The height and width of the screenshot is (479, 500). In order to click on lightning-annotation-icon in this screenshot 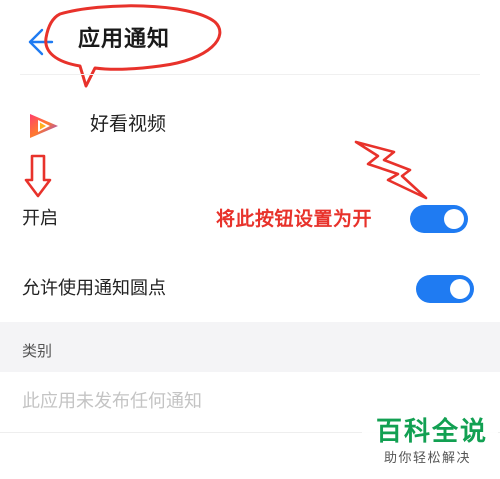, I will do `click(391, 170)`.